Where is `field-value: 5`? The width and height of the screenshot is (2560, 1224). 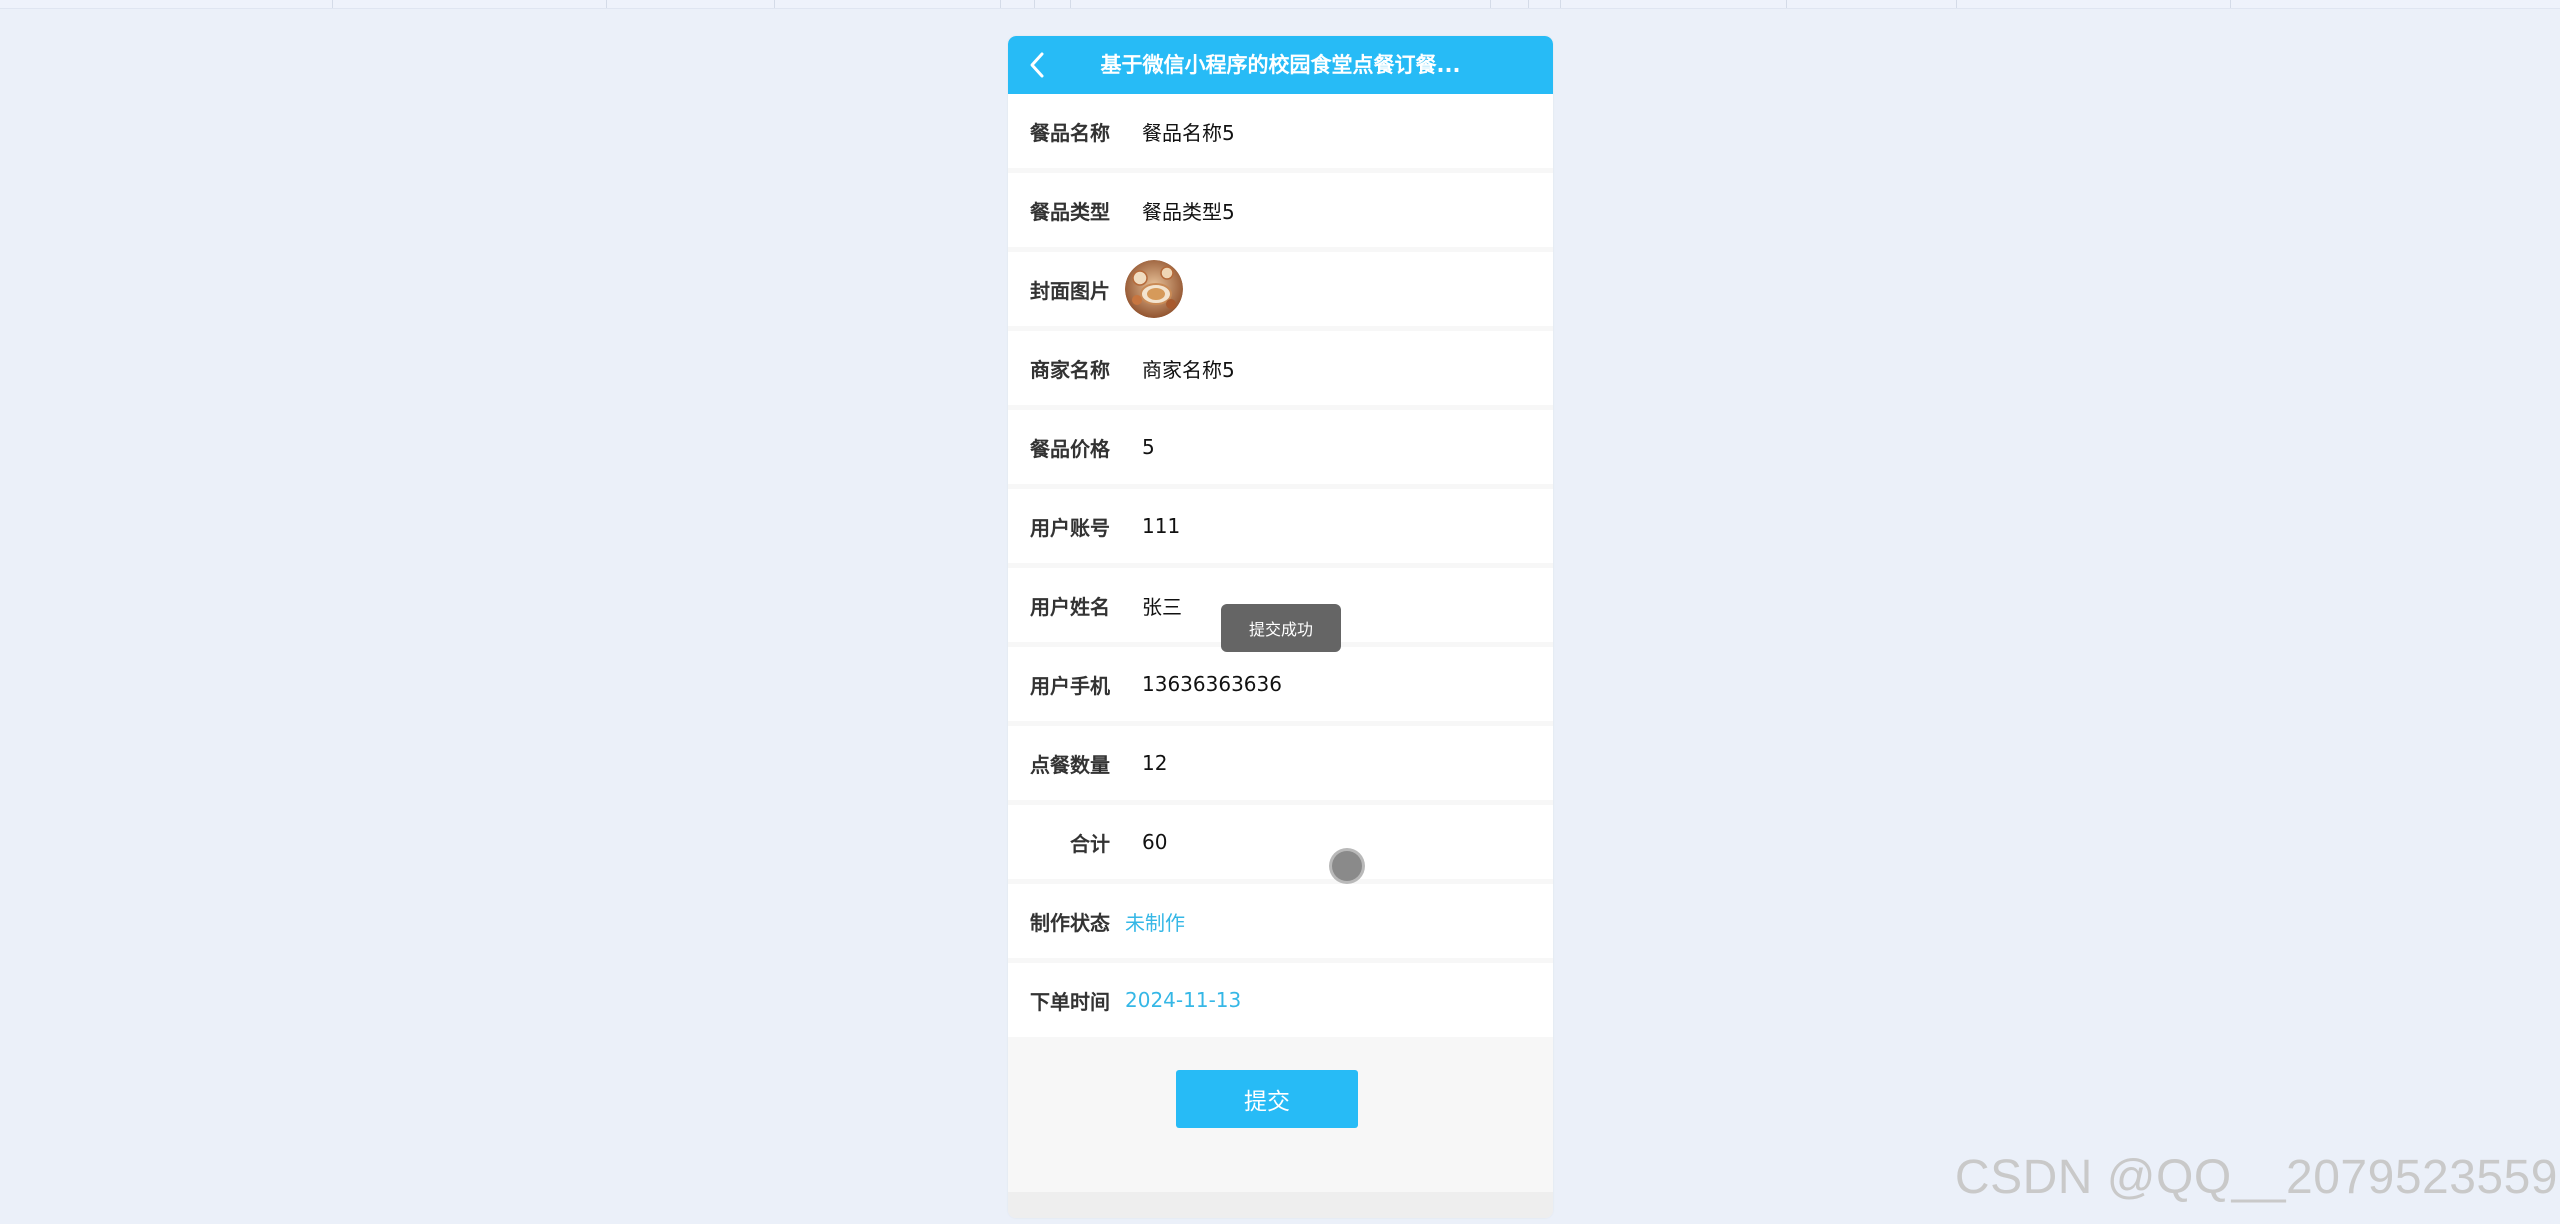
field-value: 5 is located at coordinates (1148, 447).